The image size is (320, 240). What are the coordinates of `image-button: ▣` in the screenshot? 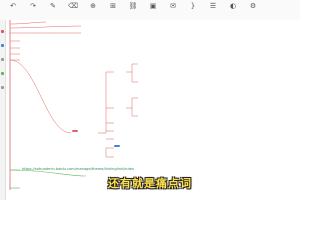 It's located at (153, 10).